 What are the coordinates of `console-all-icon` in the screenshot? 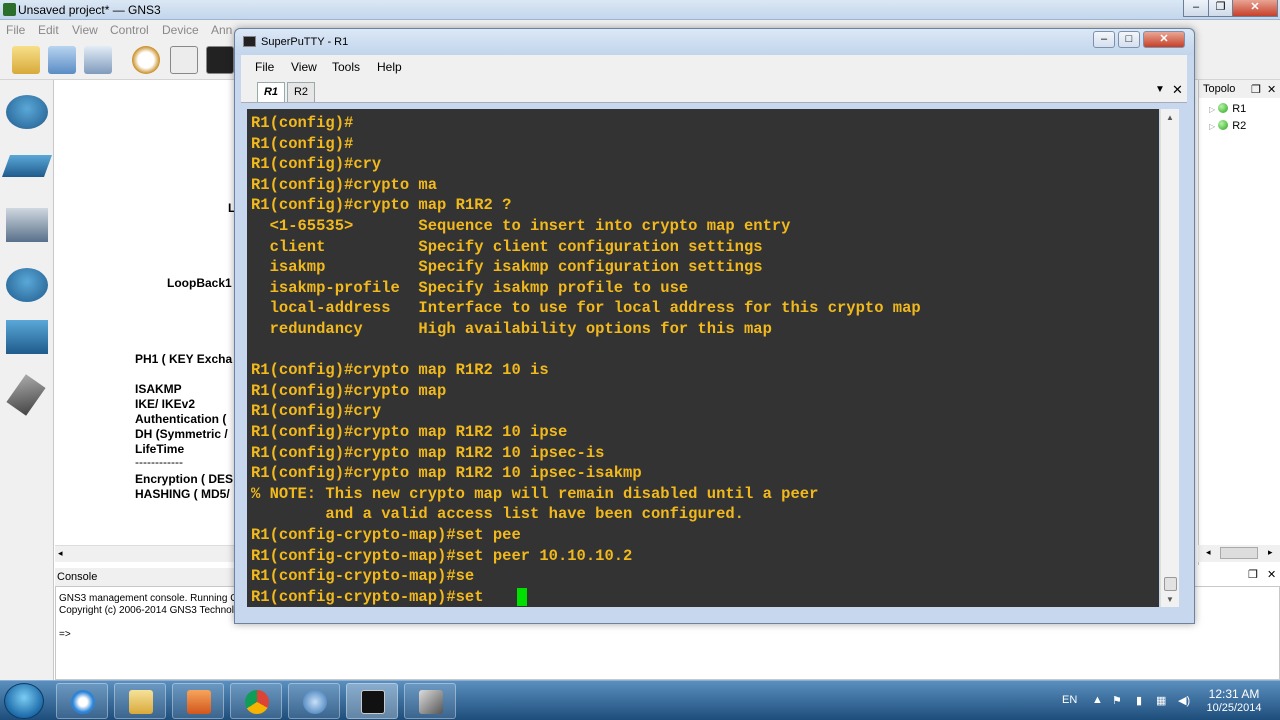 It's located at (220, 60).